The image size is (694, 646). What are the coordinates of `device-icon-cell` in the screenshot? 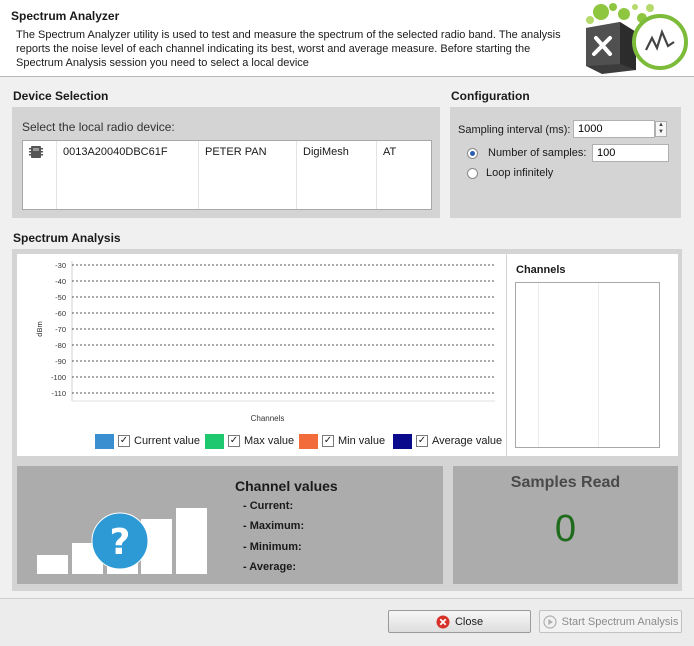 It's located at (40, 175).